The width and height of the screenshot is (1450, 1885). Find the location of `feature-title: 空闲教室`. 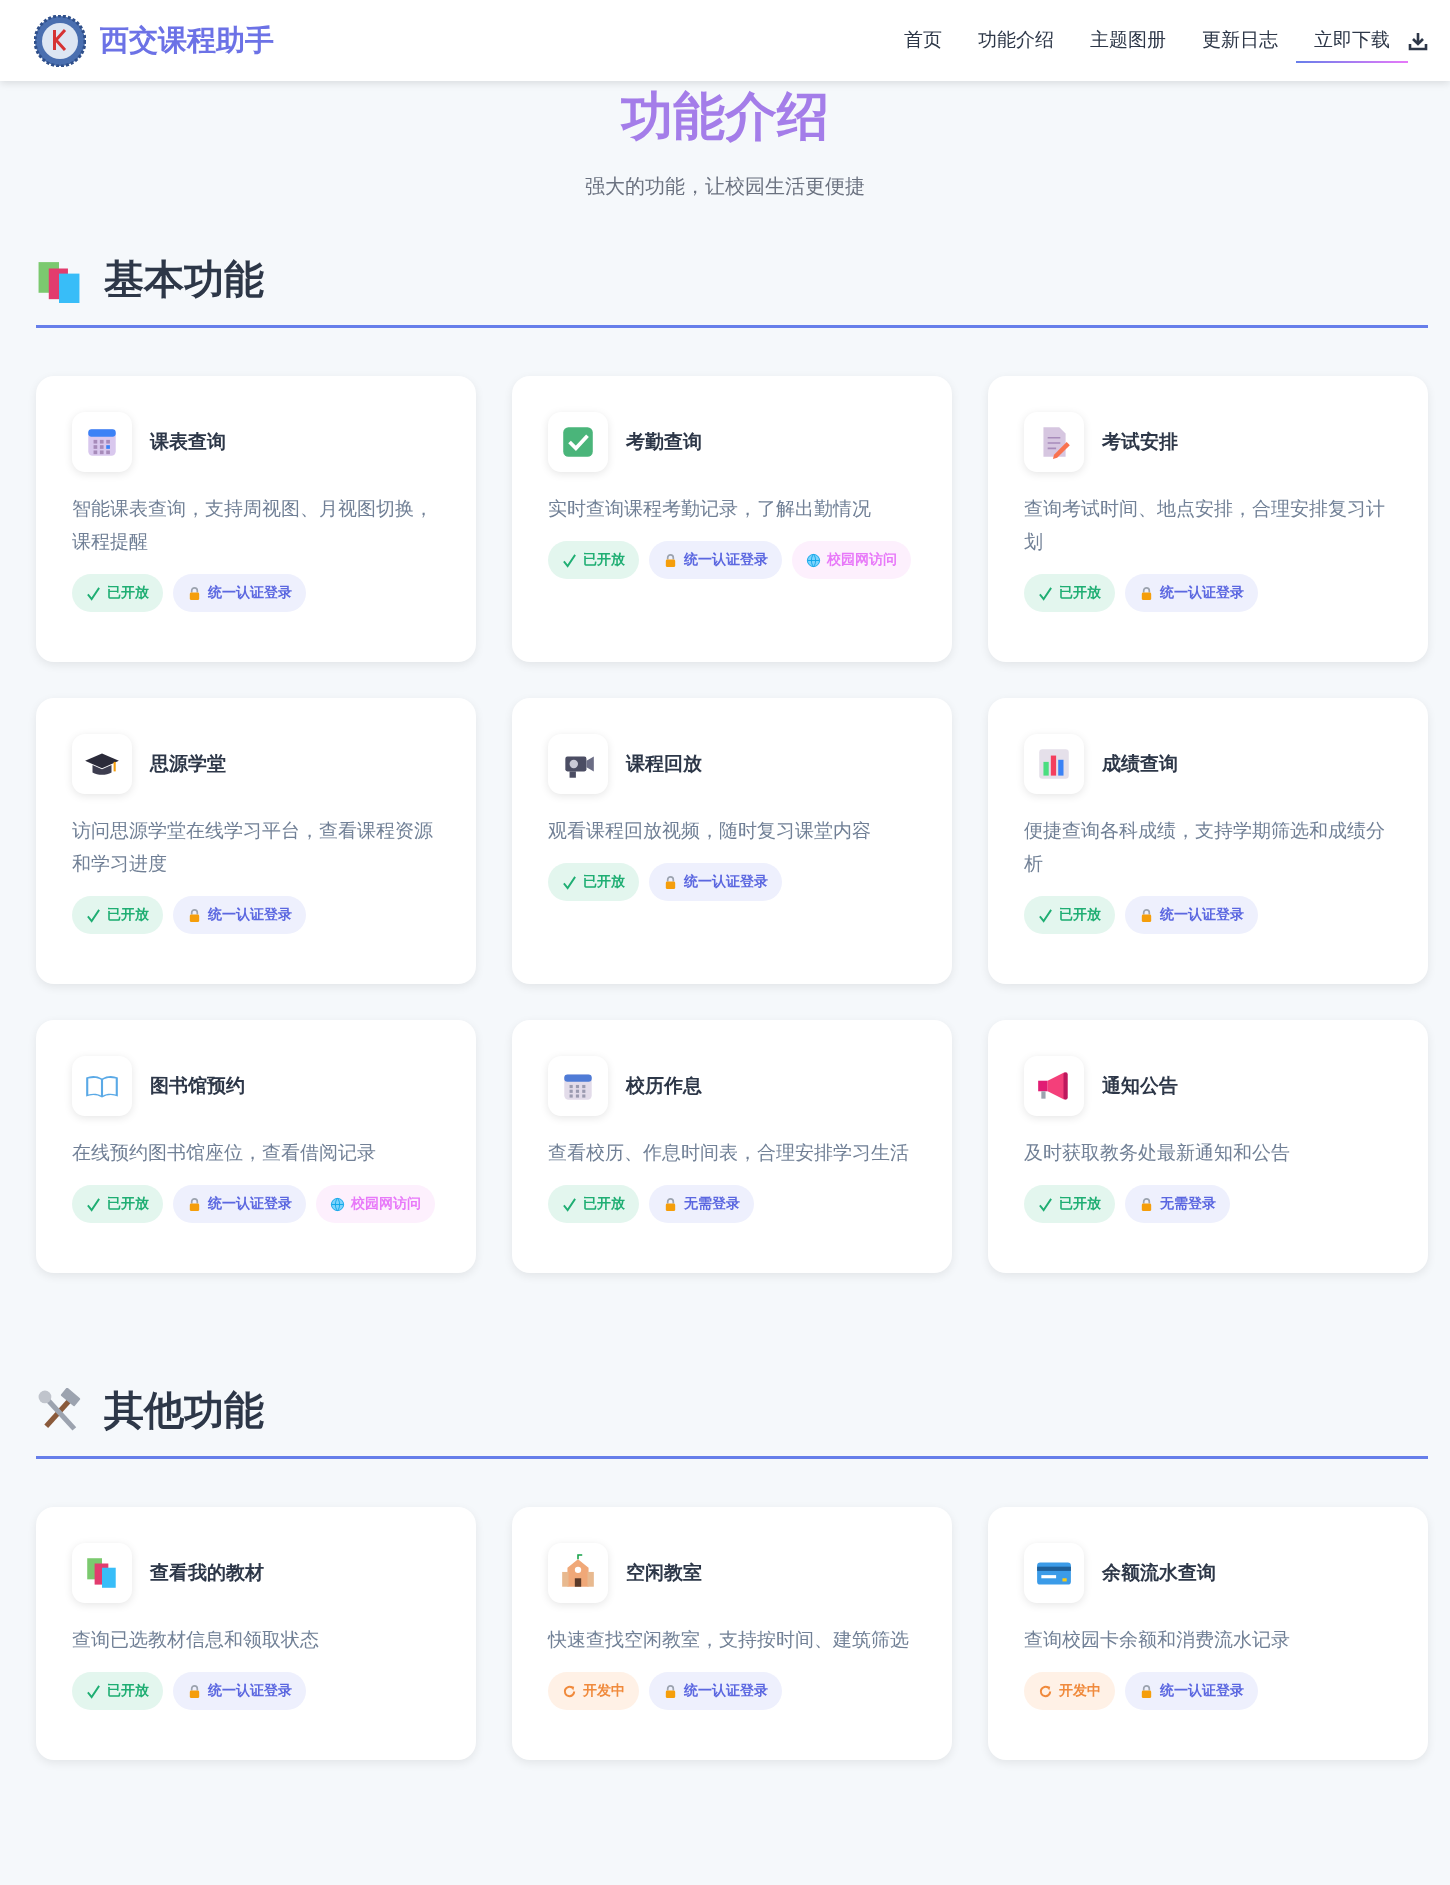

feature-title: 空闲教室 is located at coordinates (664, 1573).